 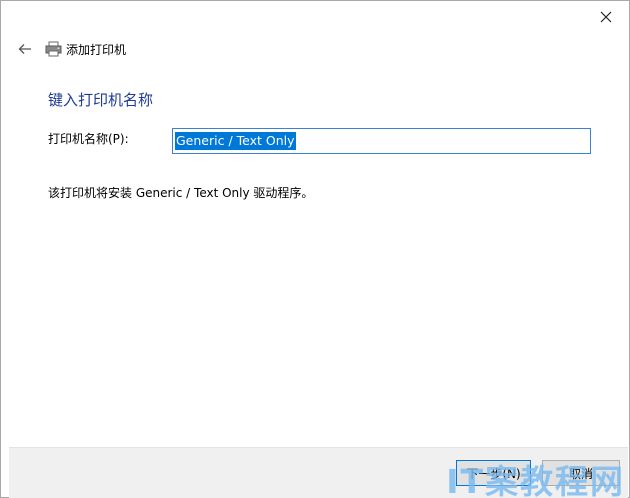 I want to click on dialog-header: 添加打印机, so click(x=70, y=49).